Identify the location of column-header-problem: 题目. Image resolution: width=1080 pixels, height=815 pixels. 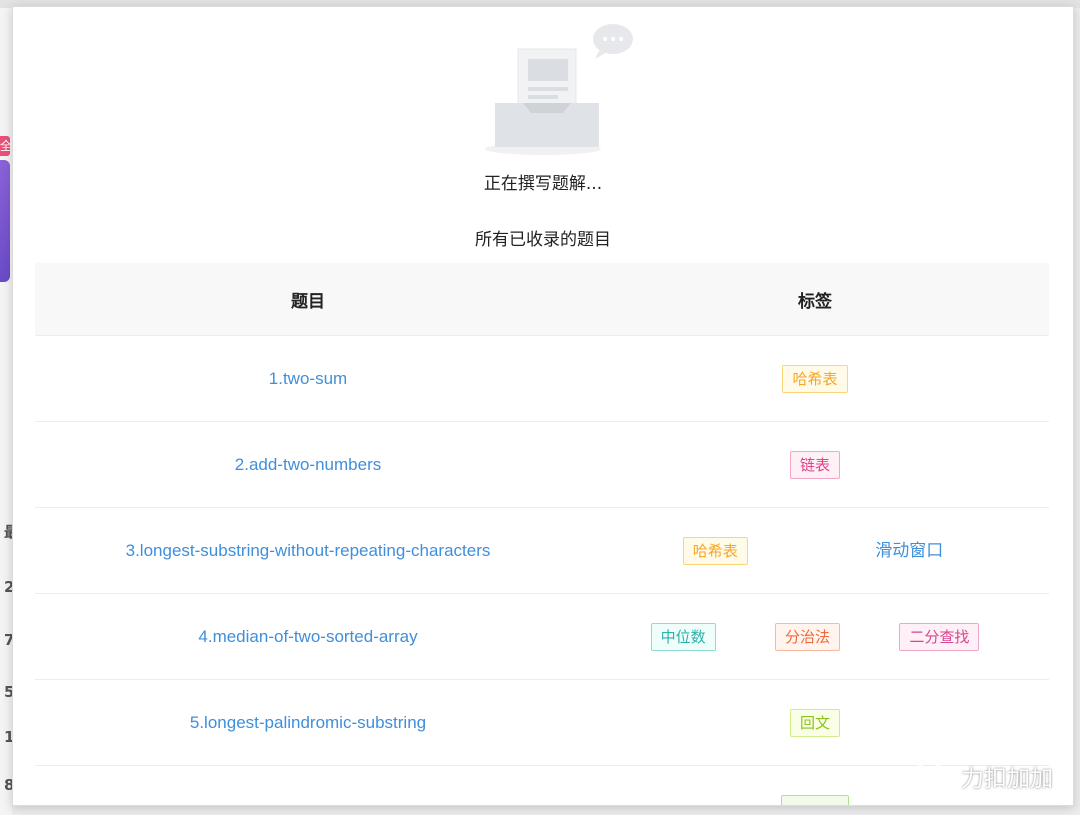
(308, 301).